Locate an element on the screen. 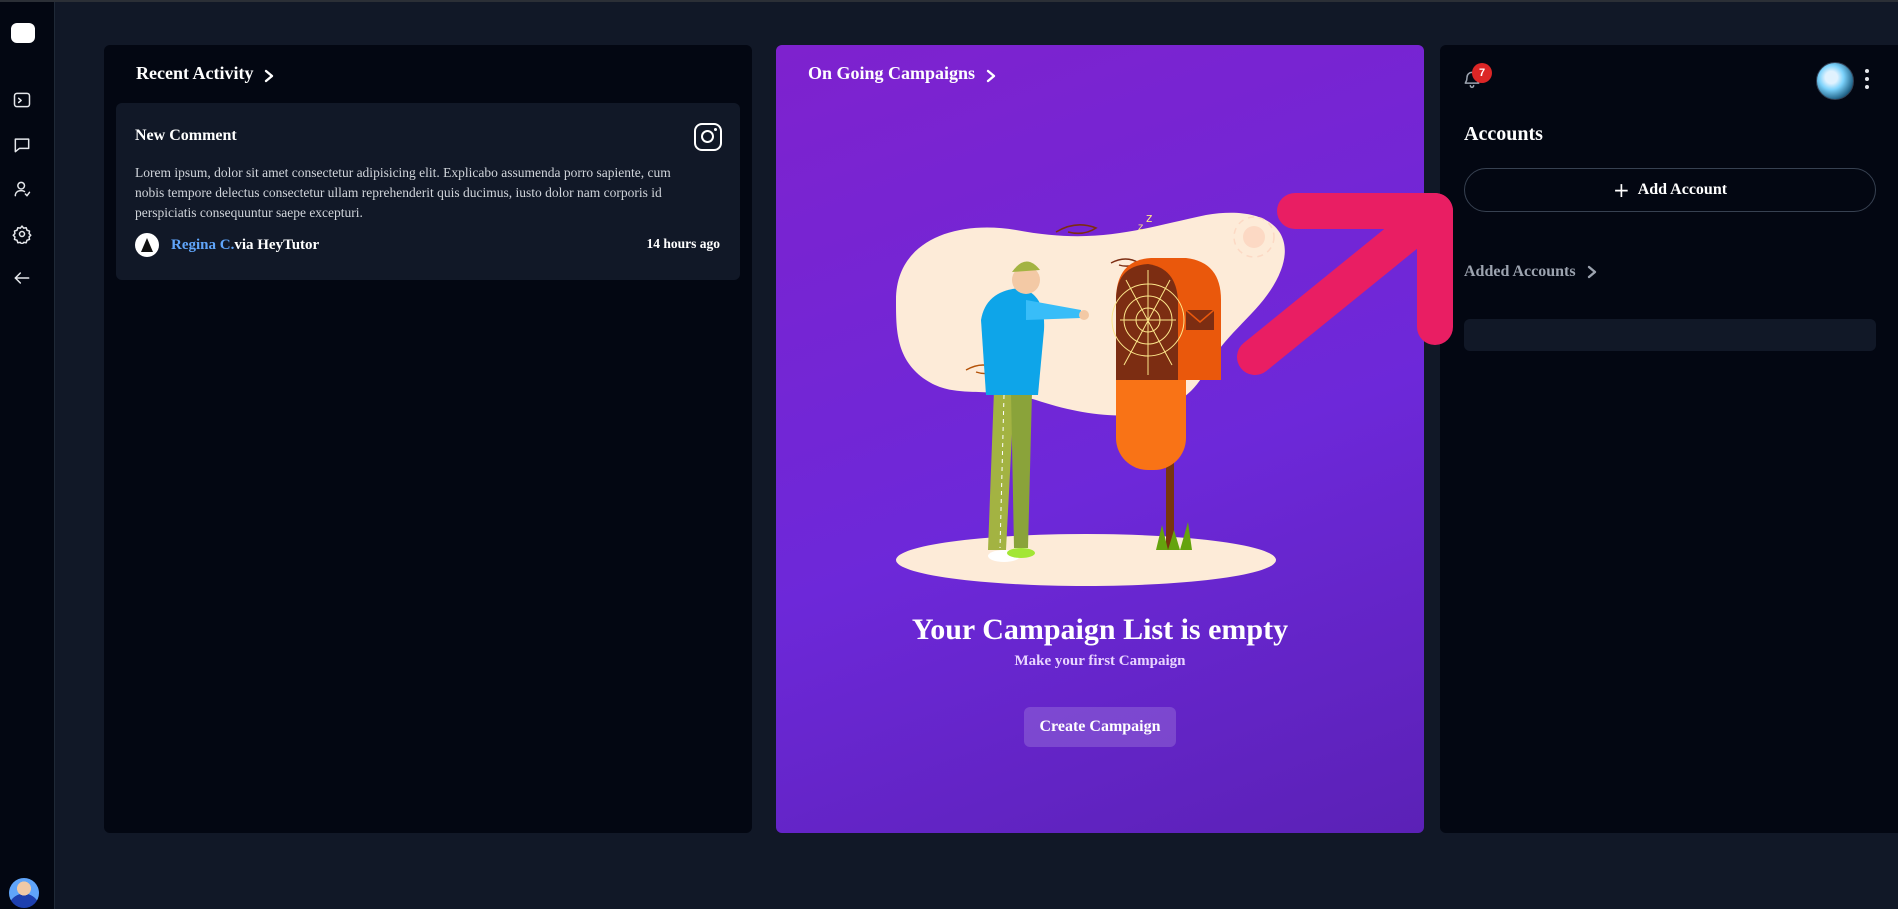 This screenshot has width=1898, height=909. create-campaign-button: Create Campaign is located at coordinates (1100, 727).